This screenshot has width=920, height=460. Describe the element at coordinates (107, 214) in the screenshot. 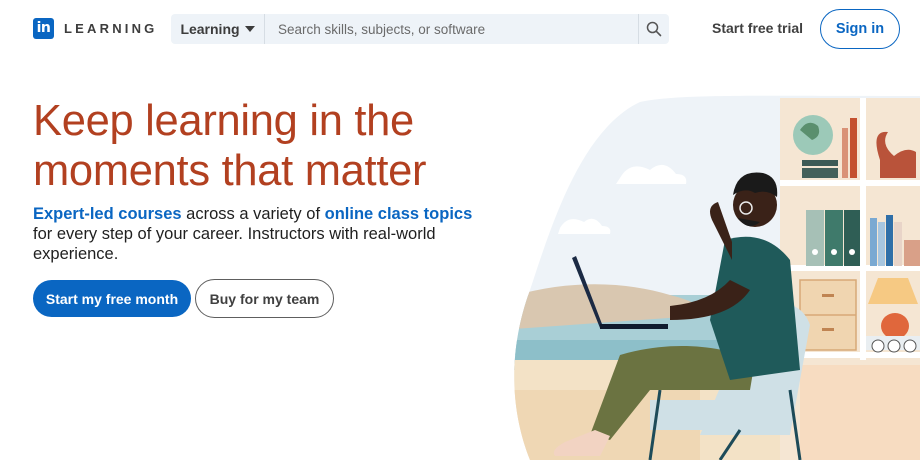

I see `expert-led-courses-link: Expert-led courses` at that location.